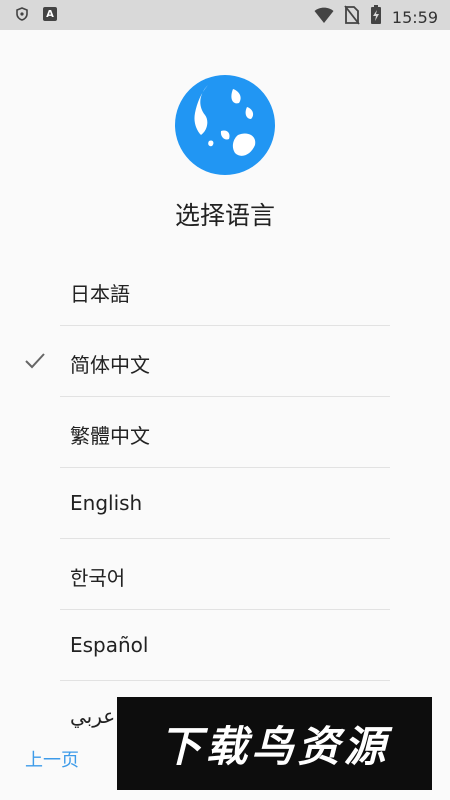 This screenshot has width=450, height=800. What do you see at coordinates (109, 645) in the screenshot?
I see `language-label: Español` at bounding box center [109, 645].